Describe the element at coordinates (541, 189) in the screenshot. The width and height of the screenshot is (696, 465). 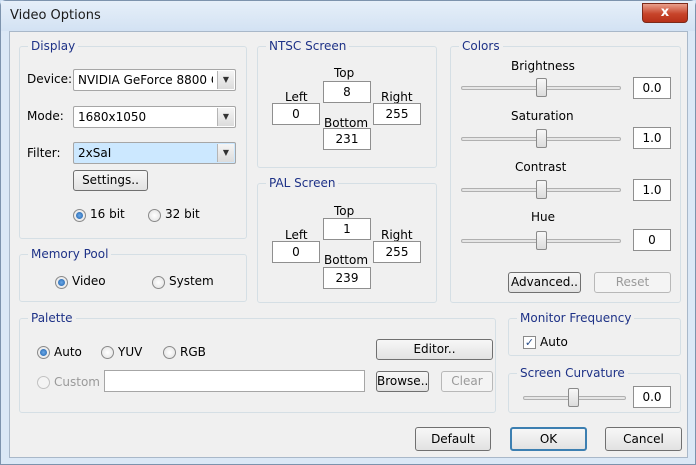
I see `contrast-slider-thumb` at that location.